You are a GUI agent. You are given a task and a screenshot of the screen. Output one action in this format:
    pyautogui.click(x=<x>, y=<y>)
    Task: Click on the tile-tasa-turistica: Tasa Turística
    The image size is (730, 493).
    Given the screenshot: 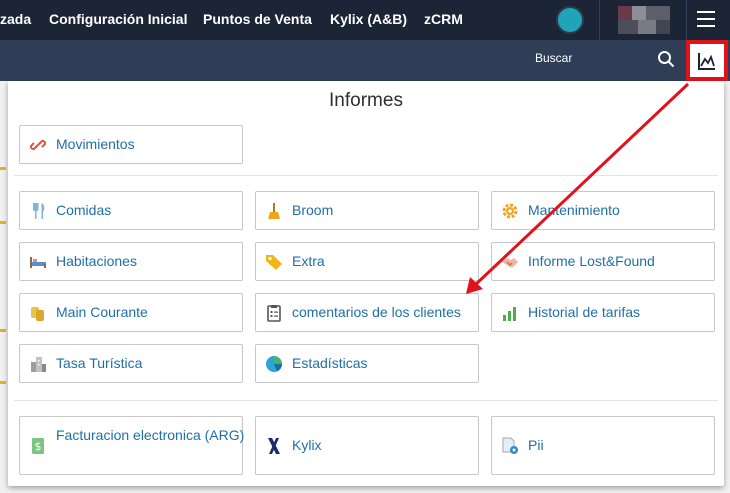 What is the action you would take?
    pyautogui.click(x=131, y=363)
    